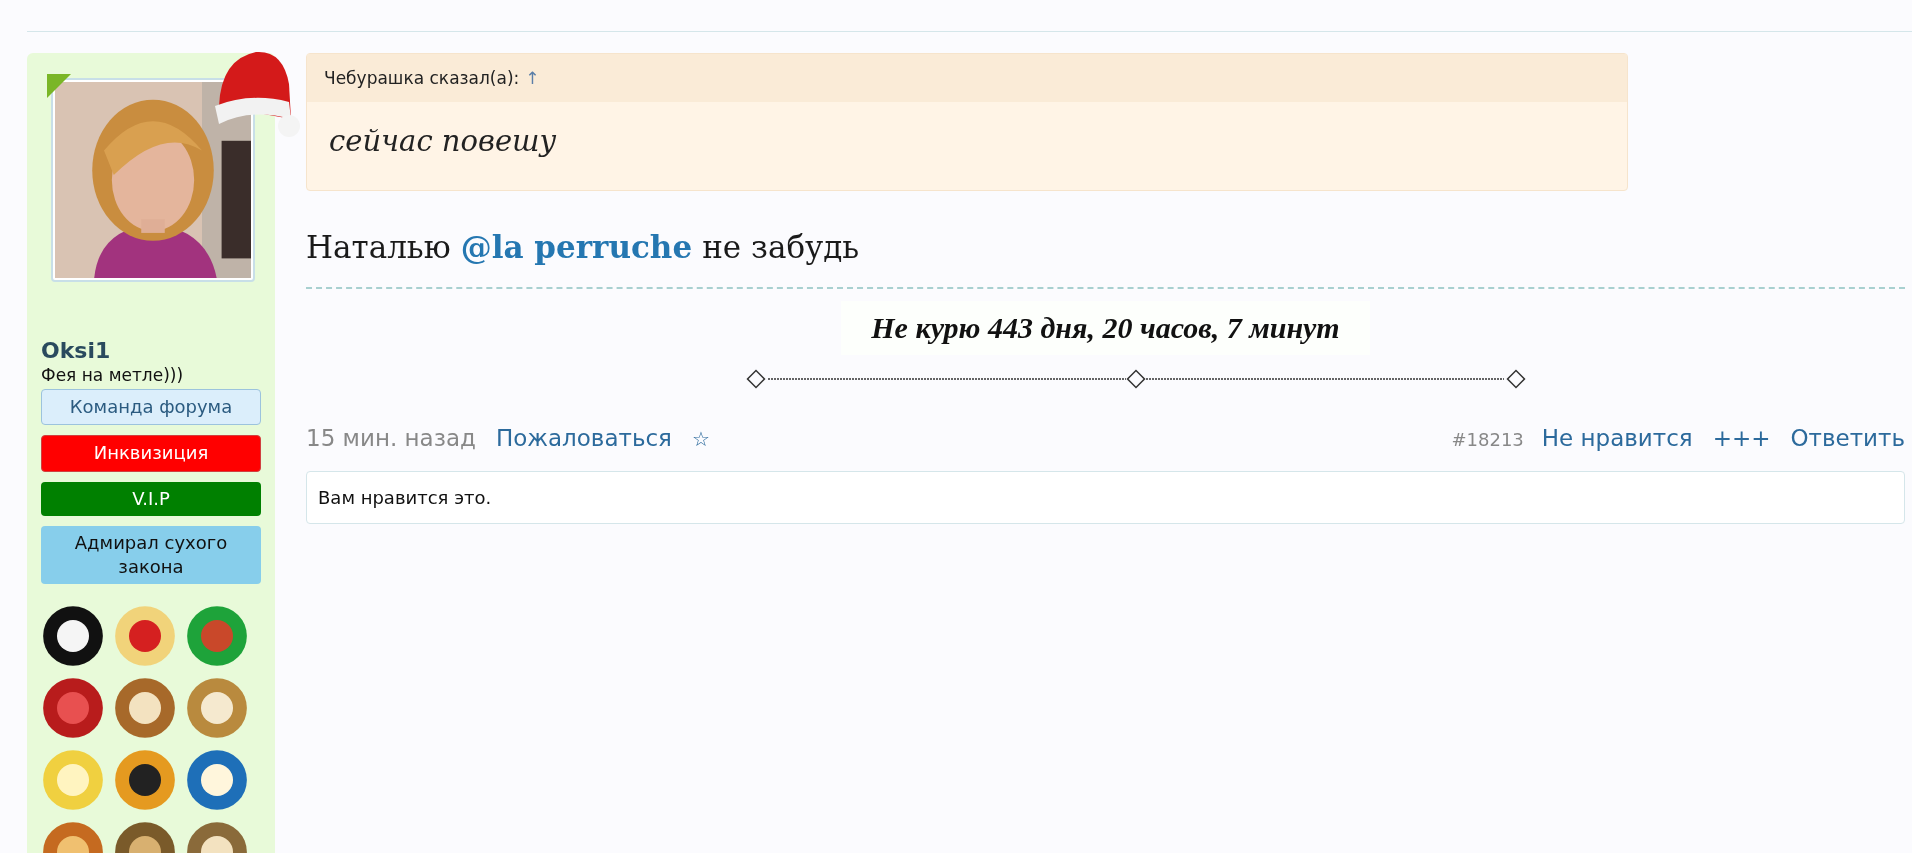 This screenshot has height=853, width=1912. I want to click on user-banner: V.I.P, so click(151, 498).